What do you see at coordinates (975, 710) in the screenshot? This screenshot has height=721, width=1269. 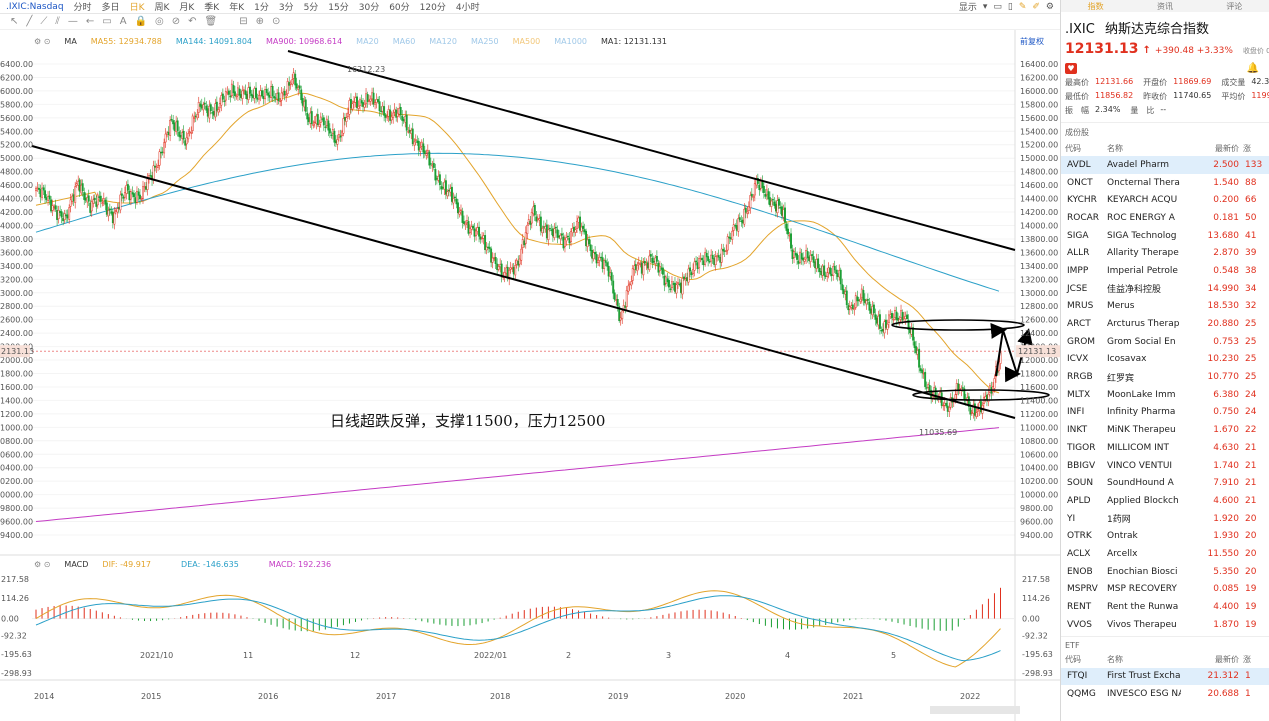 I see `time-scrollbar` at bounding box center [975, 710].